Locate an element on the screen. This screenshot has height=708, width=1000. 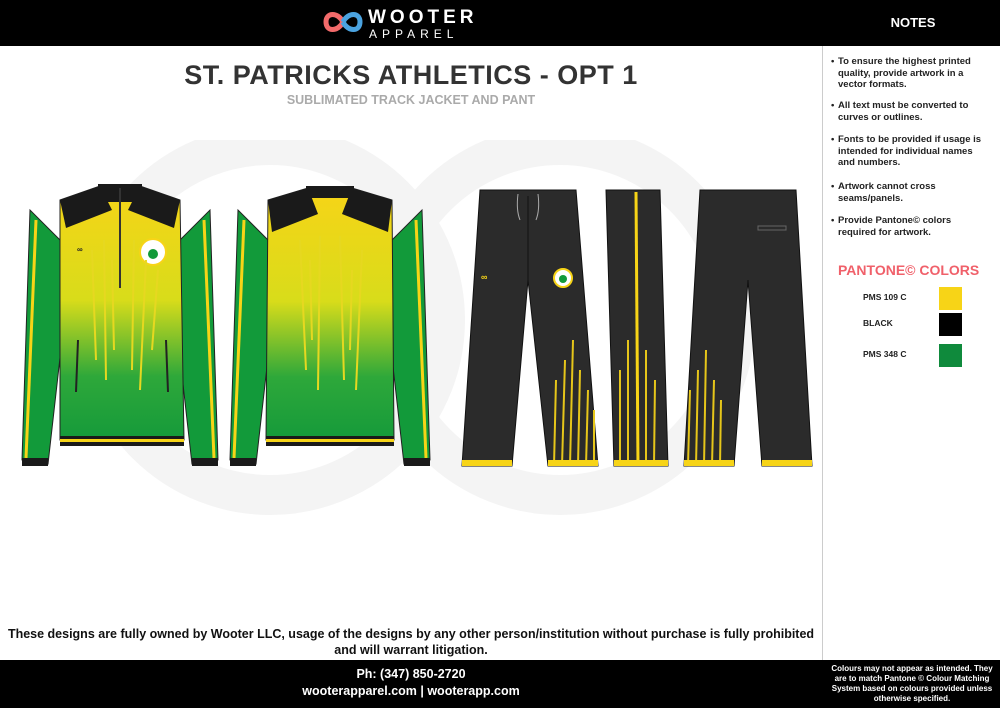
jacket-back is located at coordinates (330, 326).